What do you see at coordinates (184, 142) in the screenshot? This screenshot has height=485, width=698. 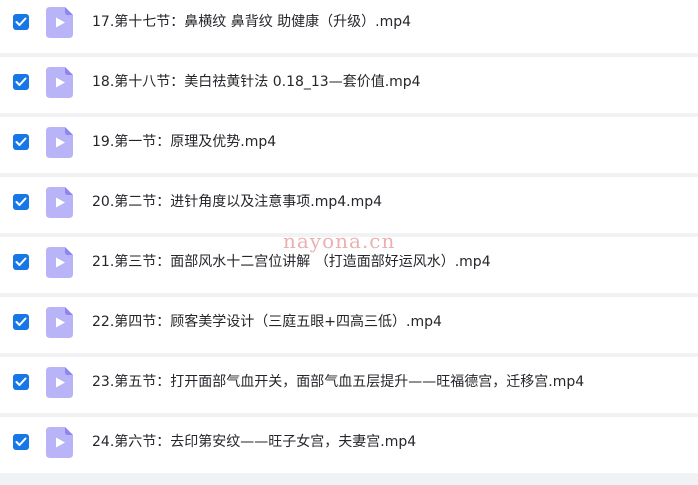 I see `file-name: 19.第一节：原理及优势.mp4` at bounding box center [184, 142].